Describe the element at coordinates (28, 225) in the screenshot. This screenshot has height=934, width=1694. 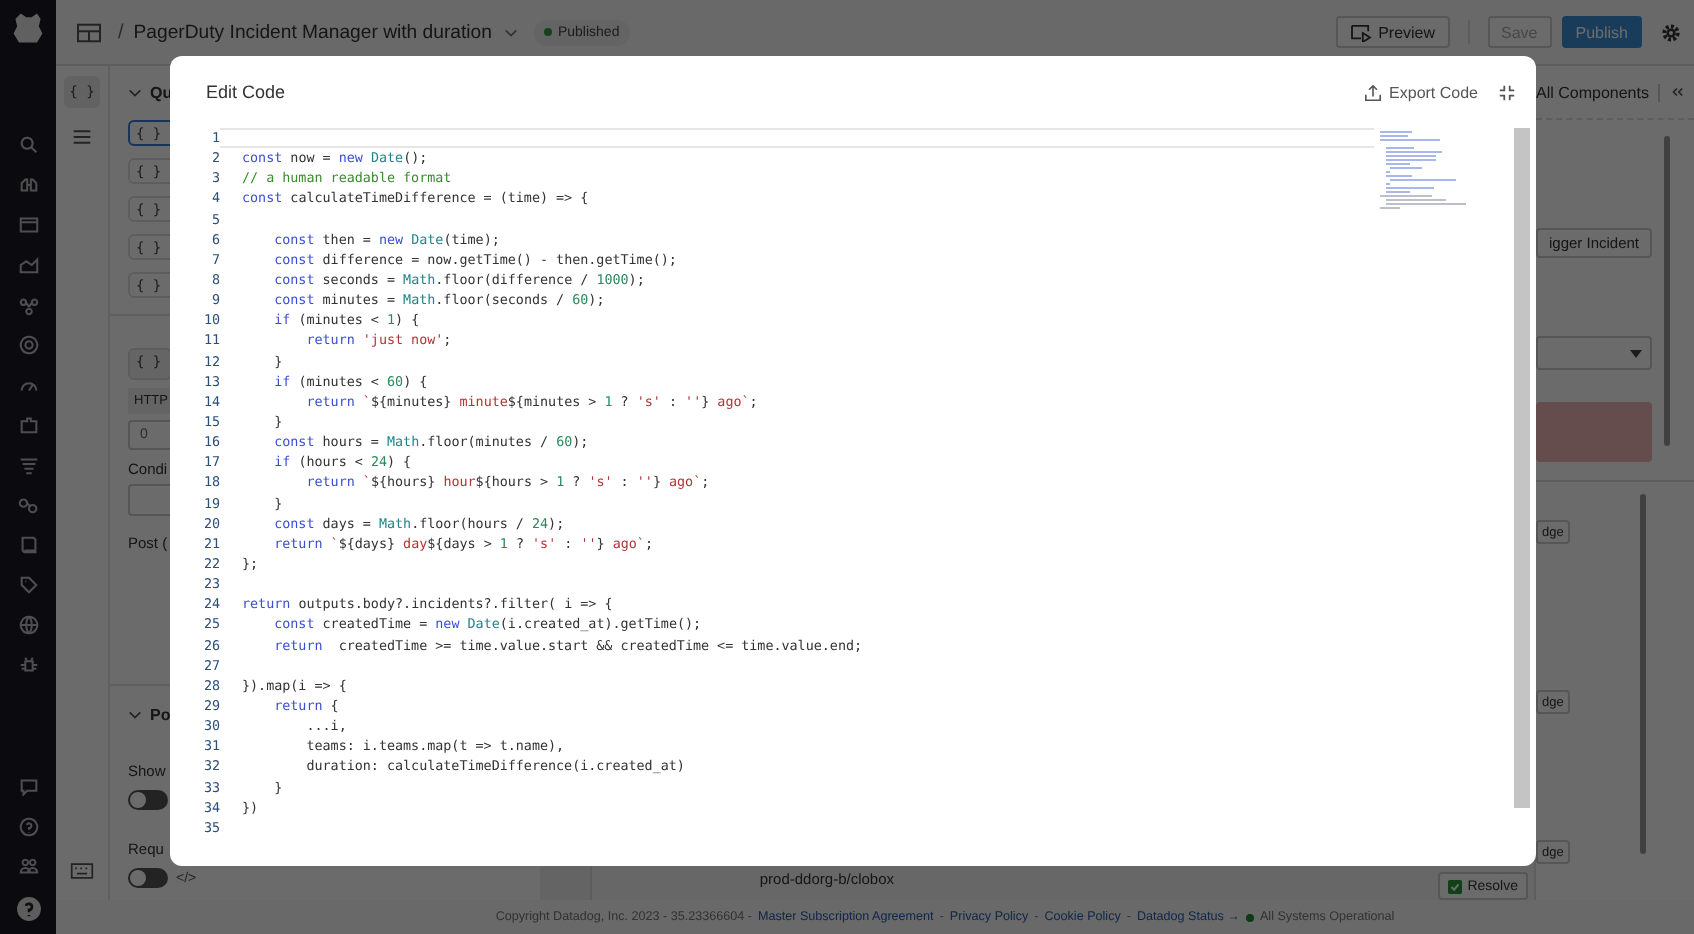
I see `window-icon` at that location.